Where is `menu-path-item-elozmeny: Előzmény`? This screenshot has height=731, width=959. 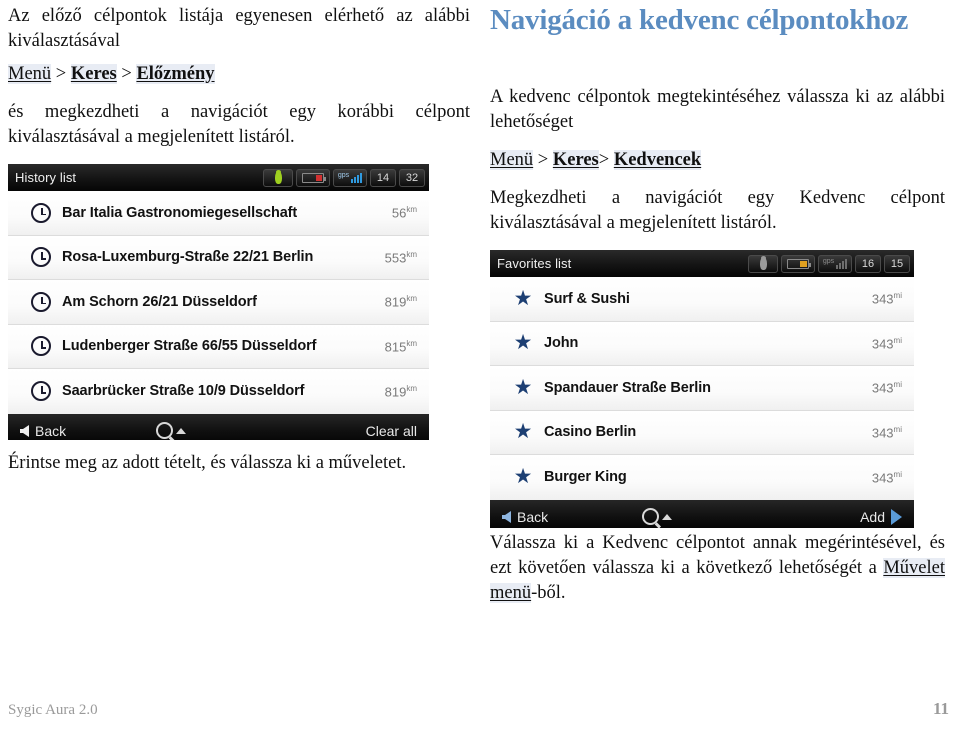
menu-path-item-elozmeny: Előzmény is located at coordinates (175, 74).